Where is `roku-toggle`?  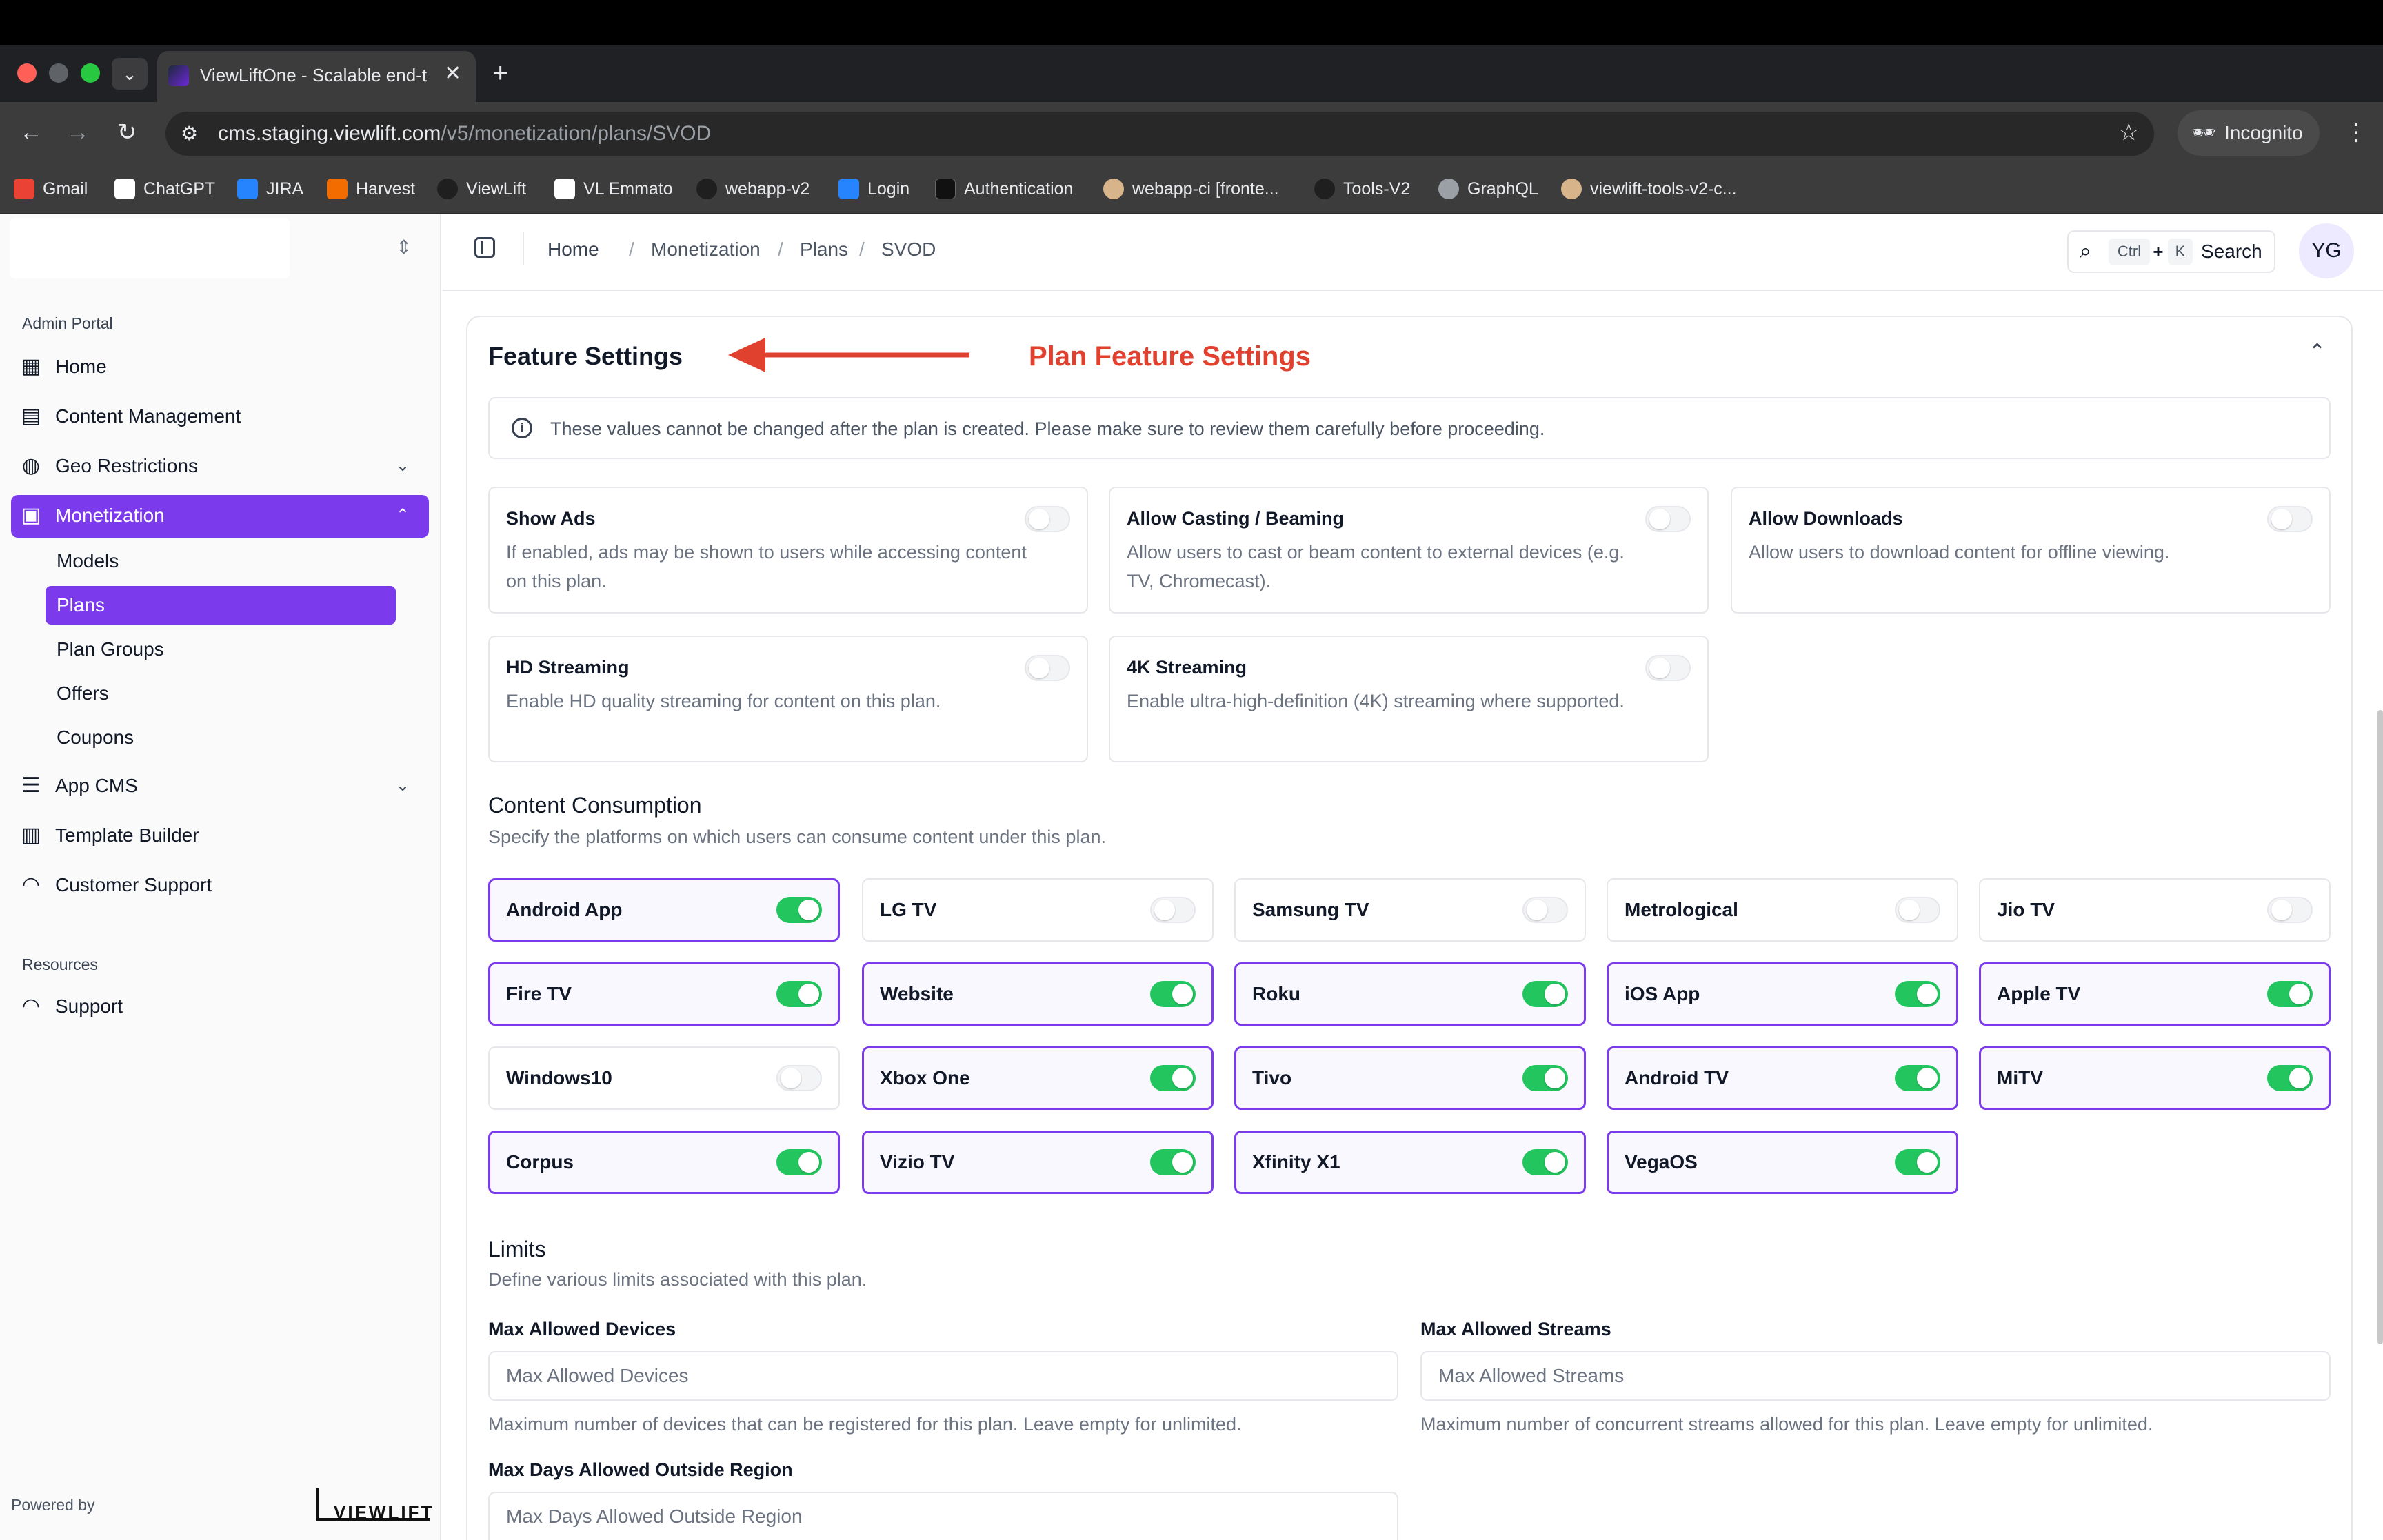 roku-toggle is located at coordinates (1545, 994).